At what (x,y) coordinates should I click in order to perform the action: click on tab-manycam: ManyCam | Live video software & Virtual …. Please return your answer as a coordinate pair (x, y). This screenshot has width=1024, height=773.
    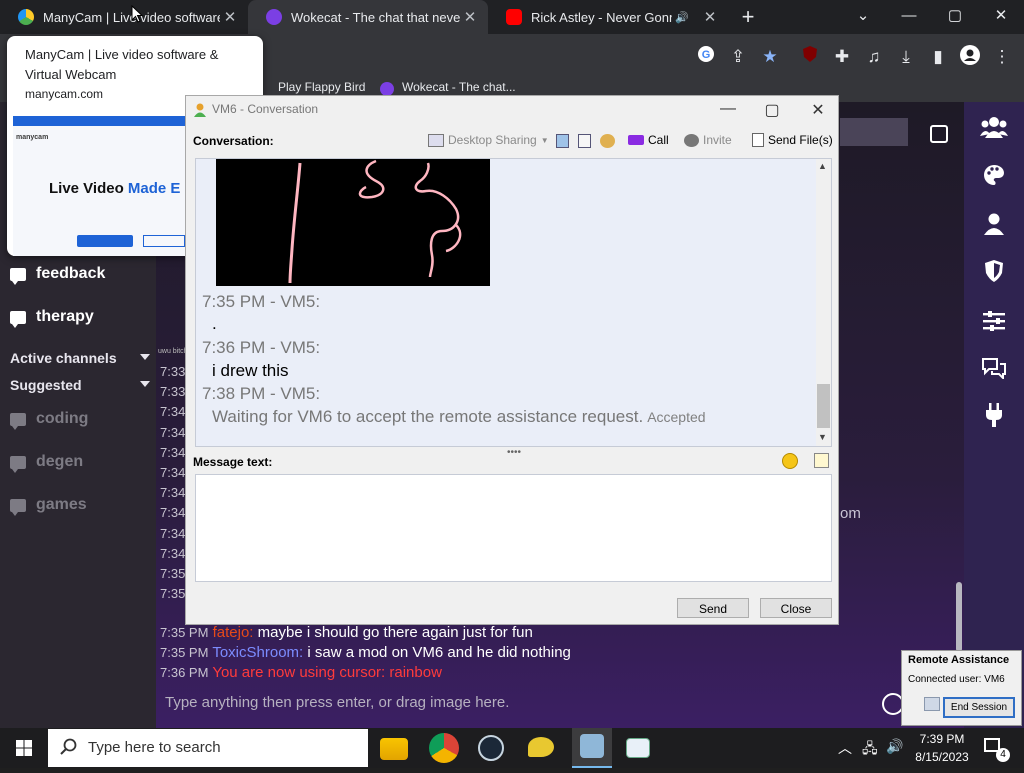
    Looking at the image, I should click on (124, 17).